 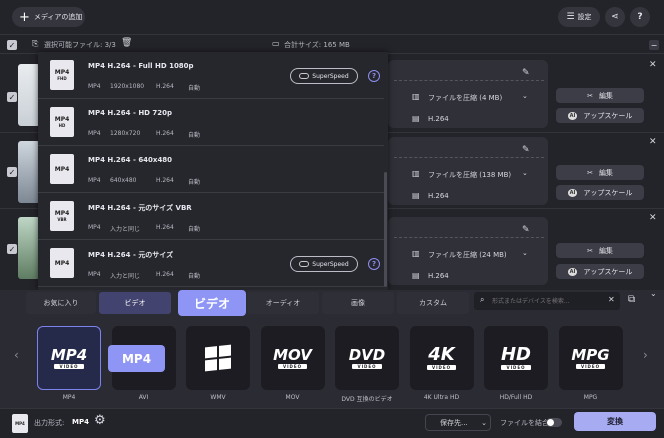 What do you see at coordinates (35, 43) in the screenshot?
I see `files-icon: ⎘` at bounding box center [35, 43].